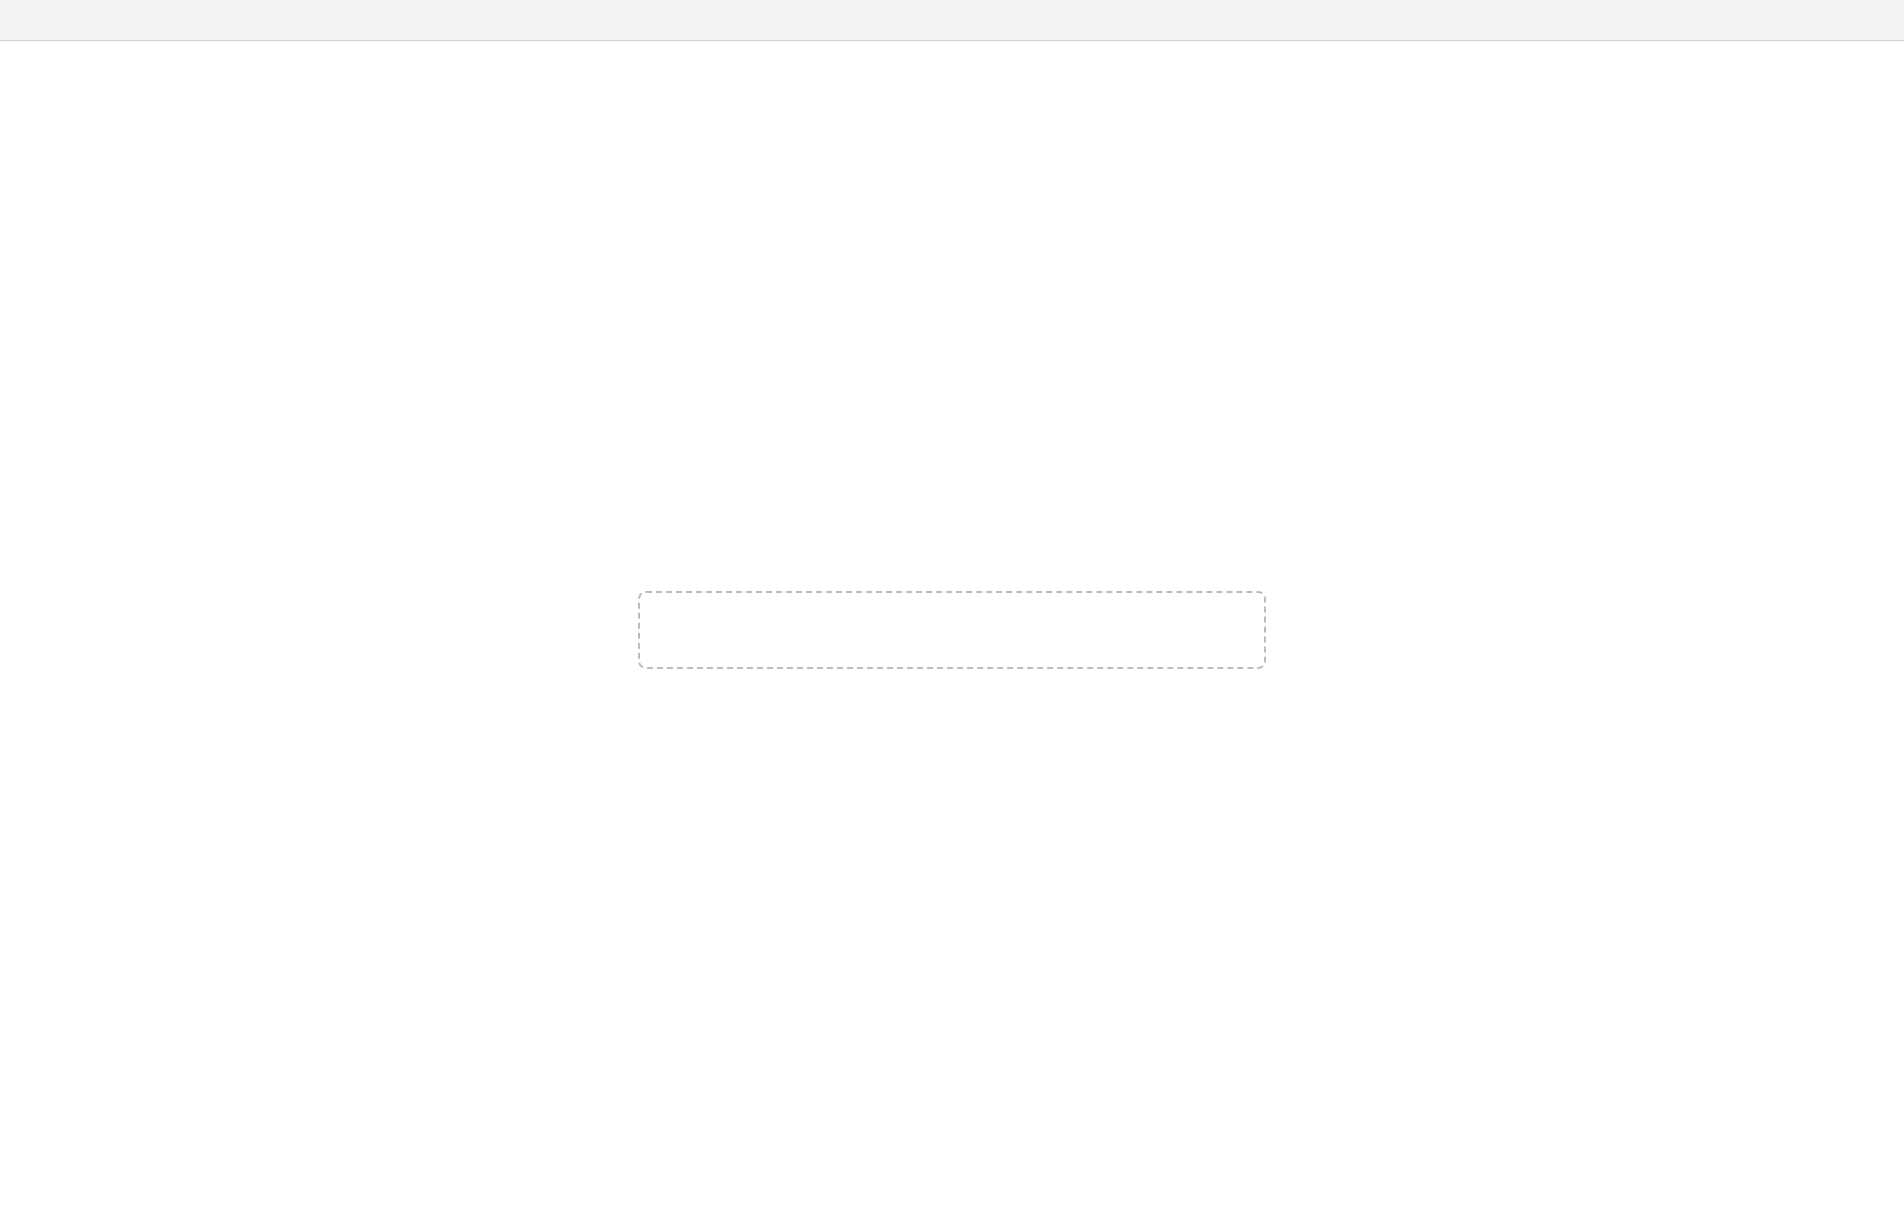 Image resolution: width=1904 pixels, height=1218 pixels. I want to click on content-placeholder, so click(952, 629).